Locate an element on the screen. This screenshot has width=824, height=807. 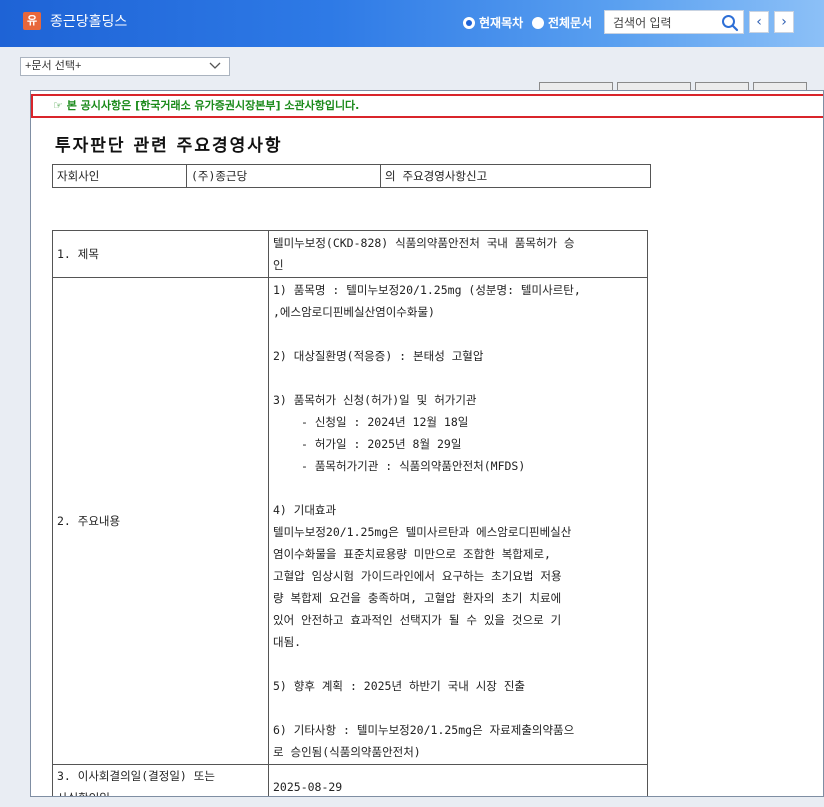
row-title-value-line2: 인 is located at coordinates (278, 265).